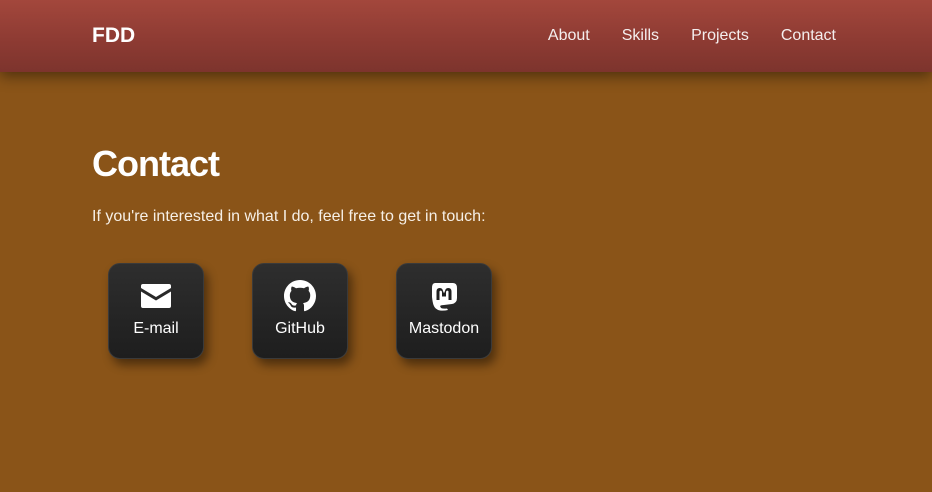  I want to click on envelope-icon, so click(156, 296).